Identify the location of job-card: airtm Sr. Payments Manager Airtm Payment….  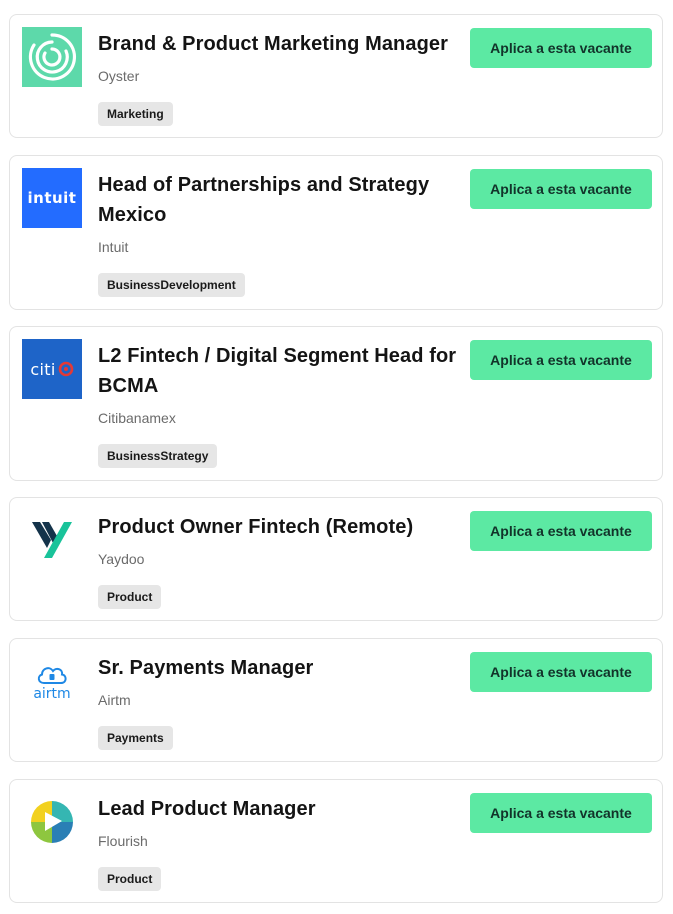
(336, 700).